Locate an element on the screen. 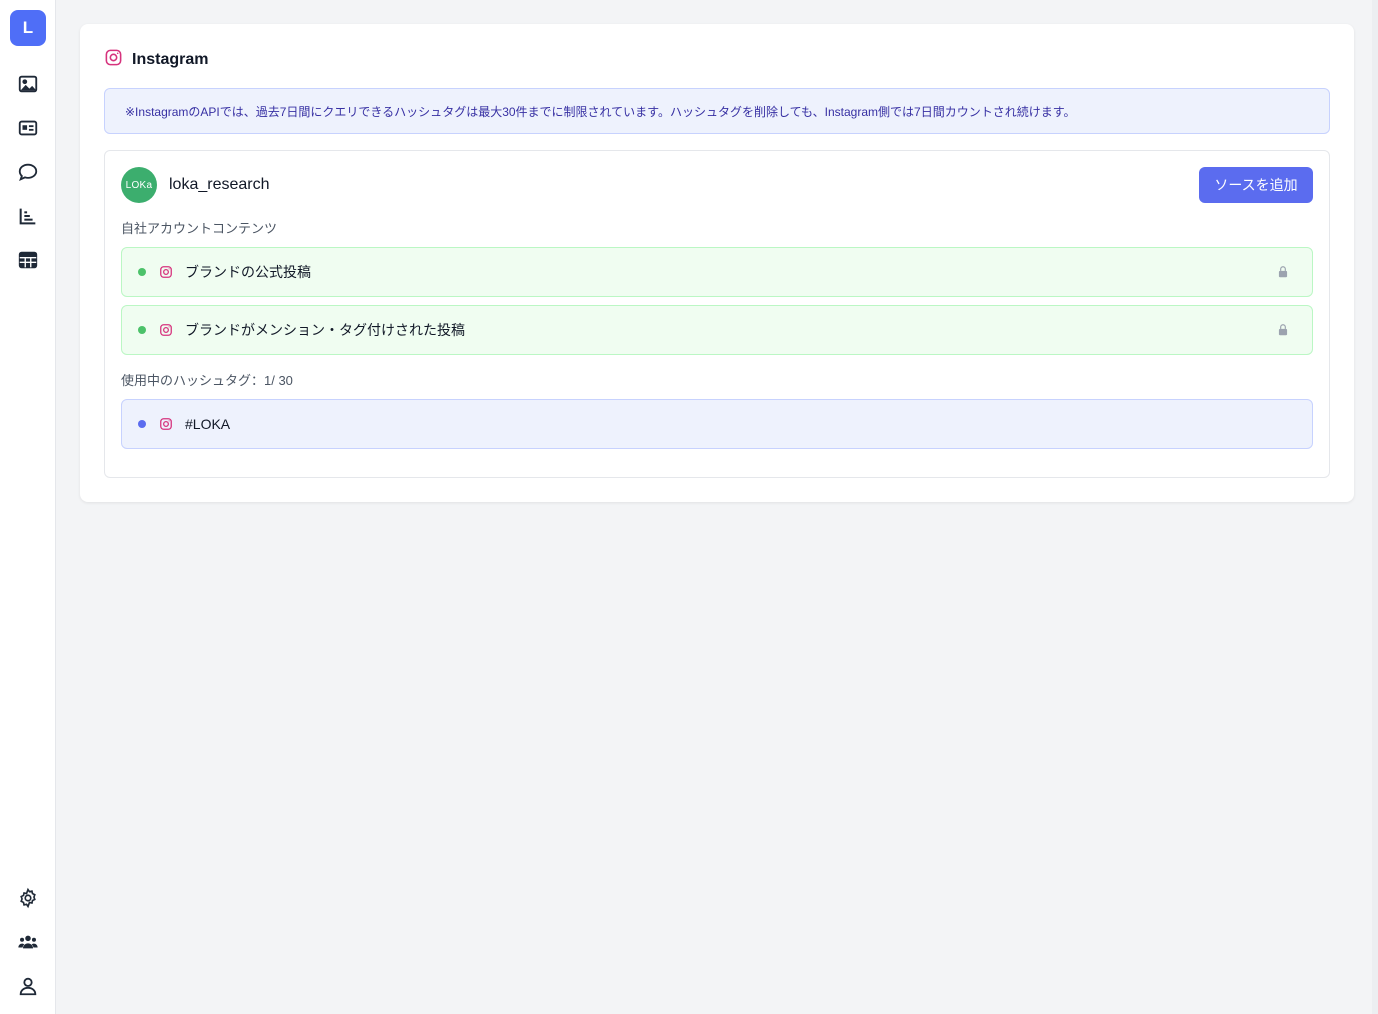 Image resolution: width=1378 pixels, height=1014 pixels. scrollbar-track is located at coordinates (1375, 507).